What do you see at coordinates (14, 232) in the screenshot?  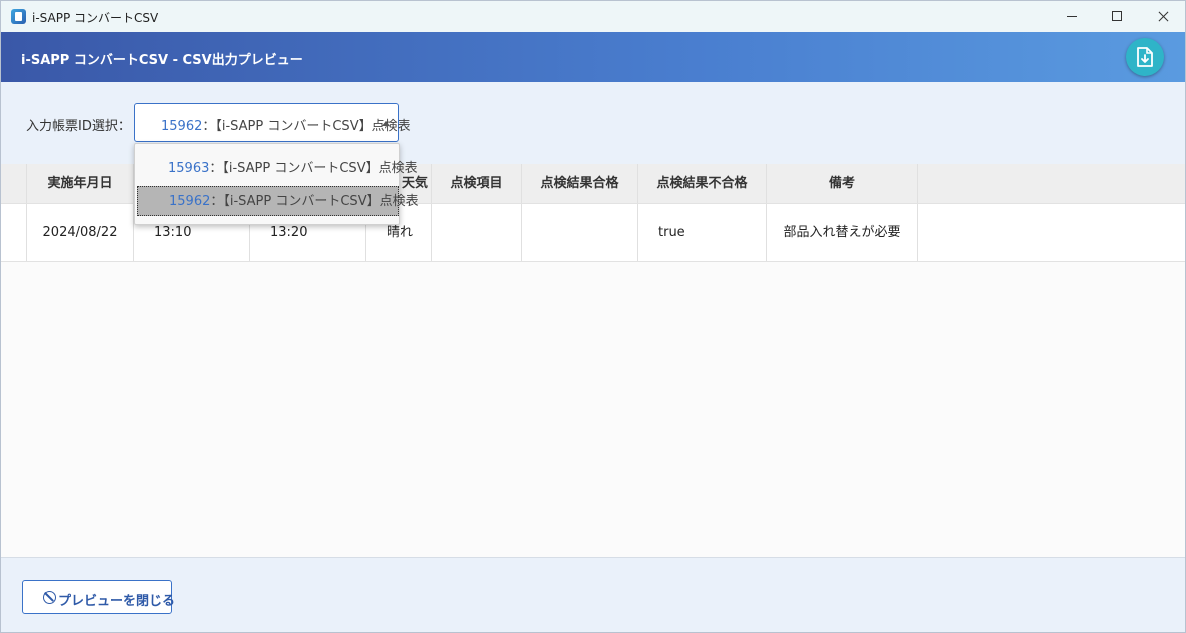 I see `row-header` at bounding box center [14, 232].